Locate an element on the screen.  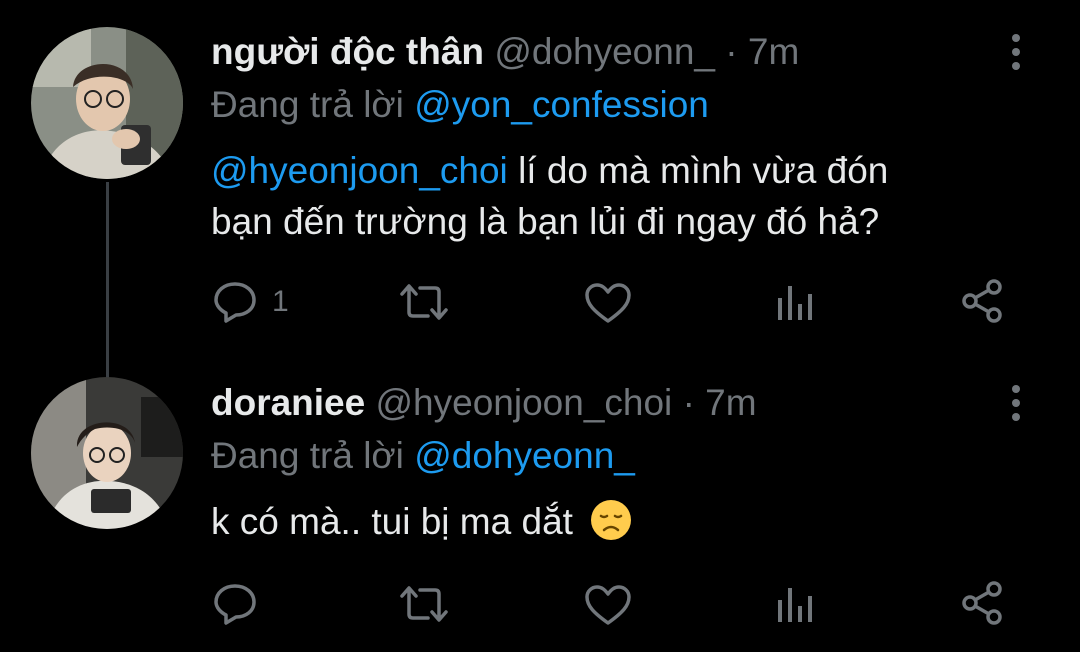
tweet-text: bạn đến trường là bạn lủi đi ngay đó hả? is located at coordinates (545, 221).